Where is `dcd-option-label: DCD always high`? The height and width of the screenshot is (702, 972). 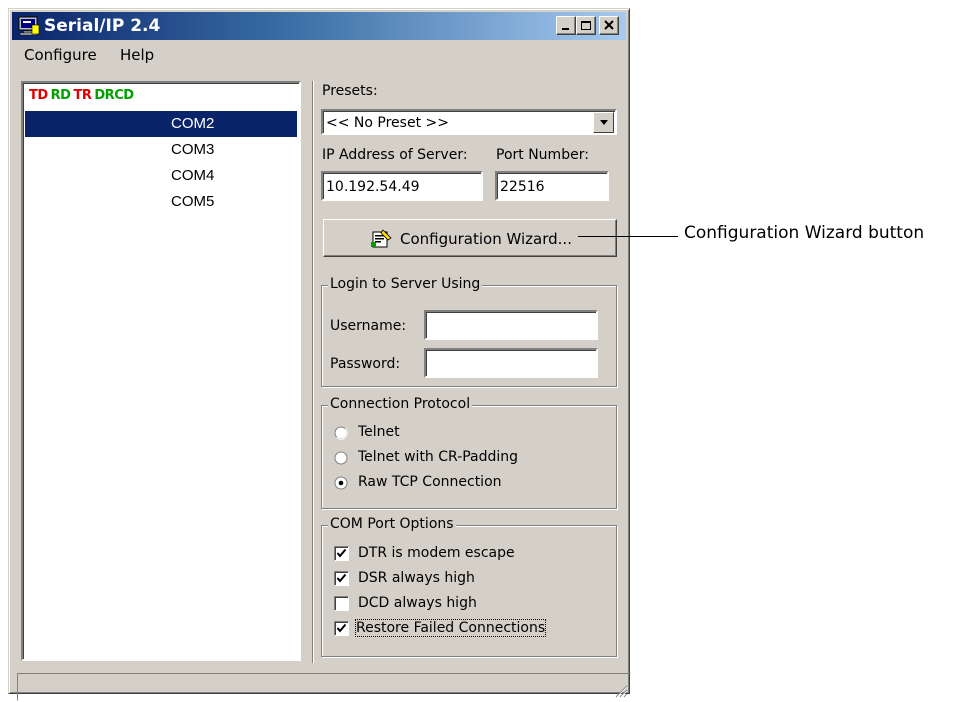
dcd-option-label: DCD always high is located at coordinates (417, 603).